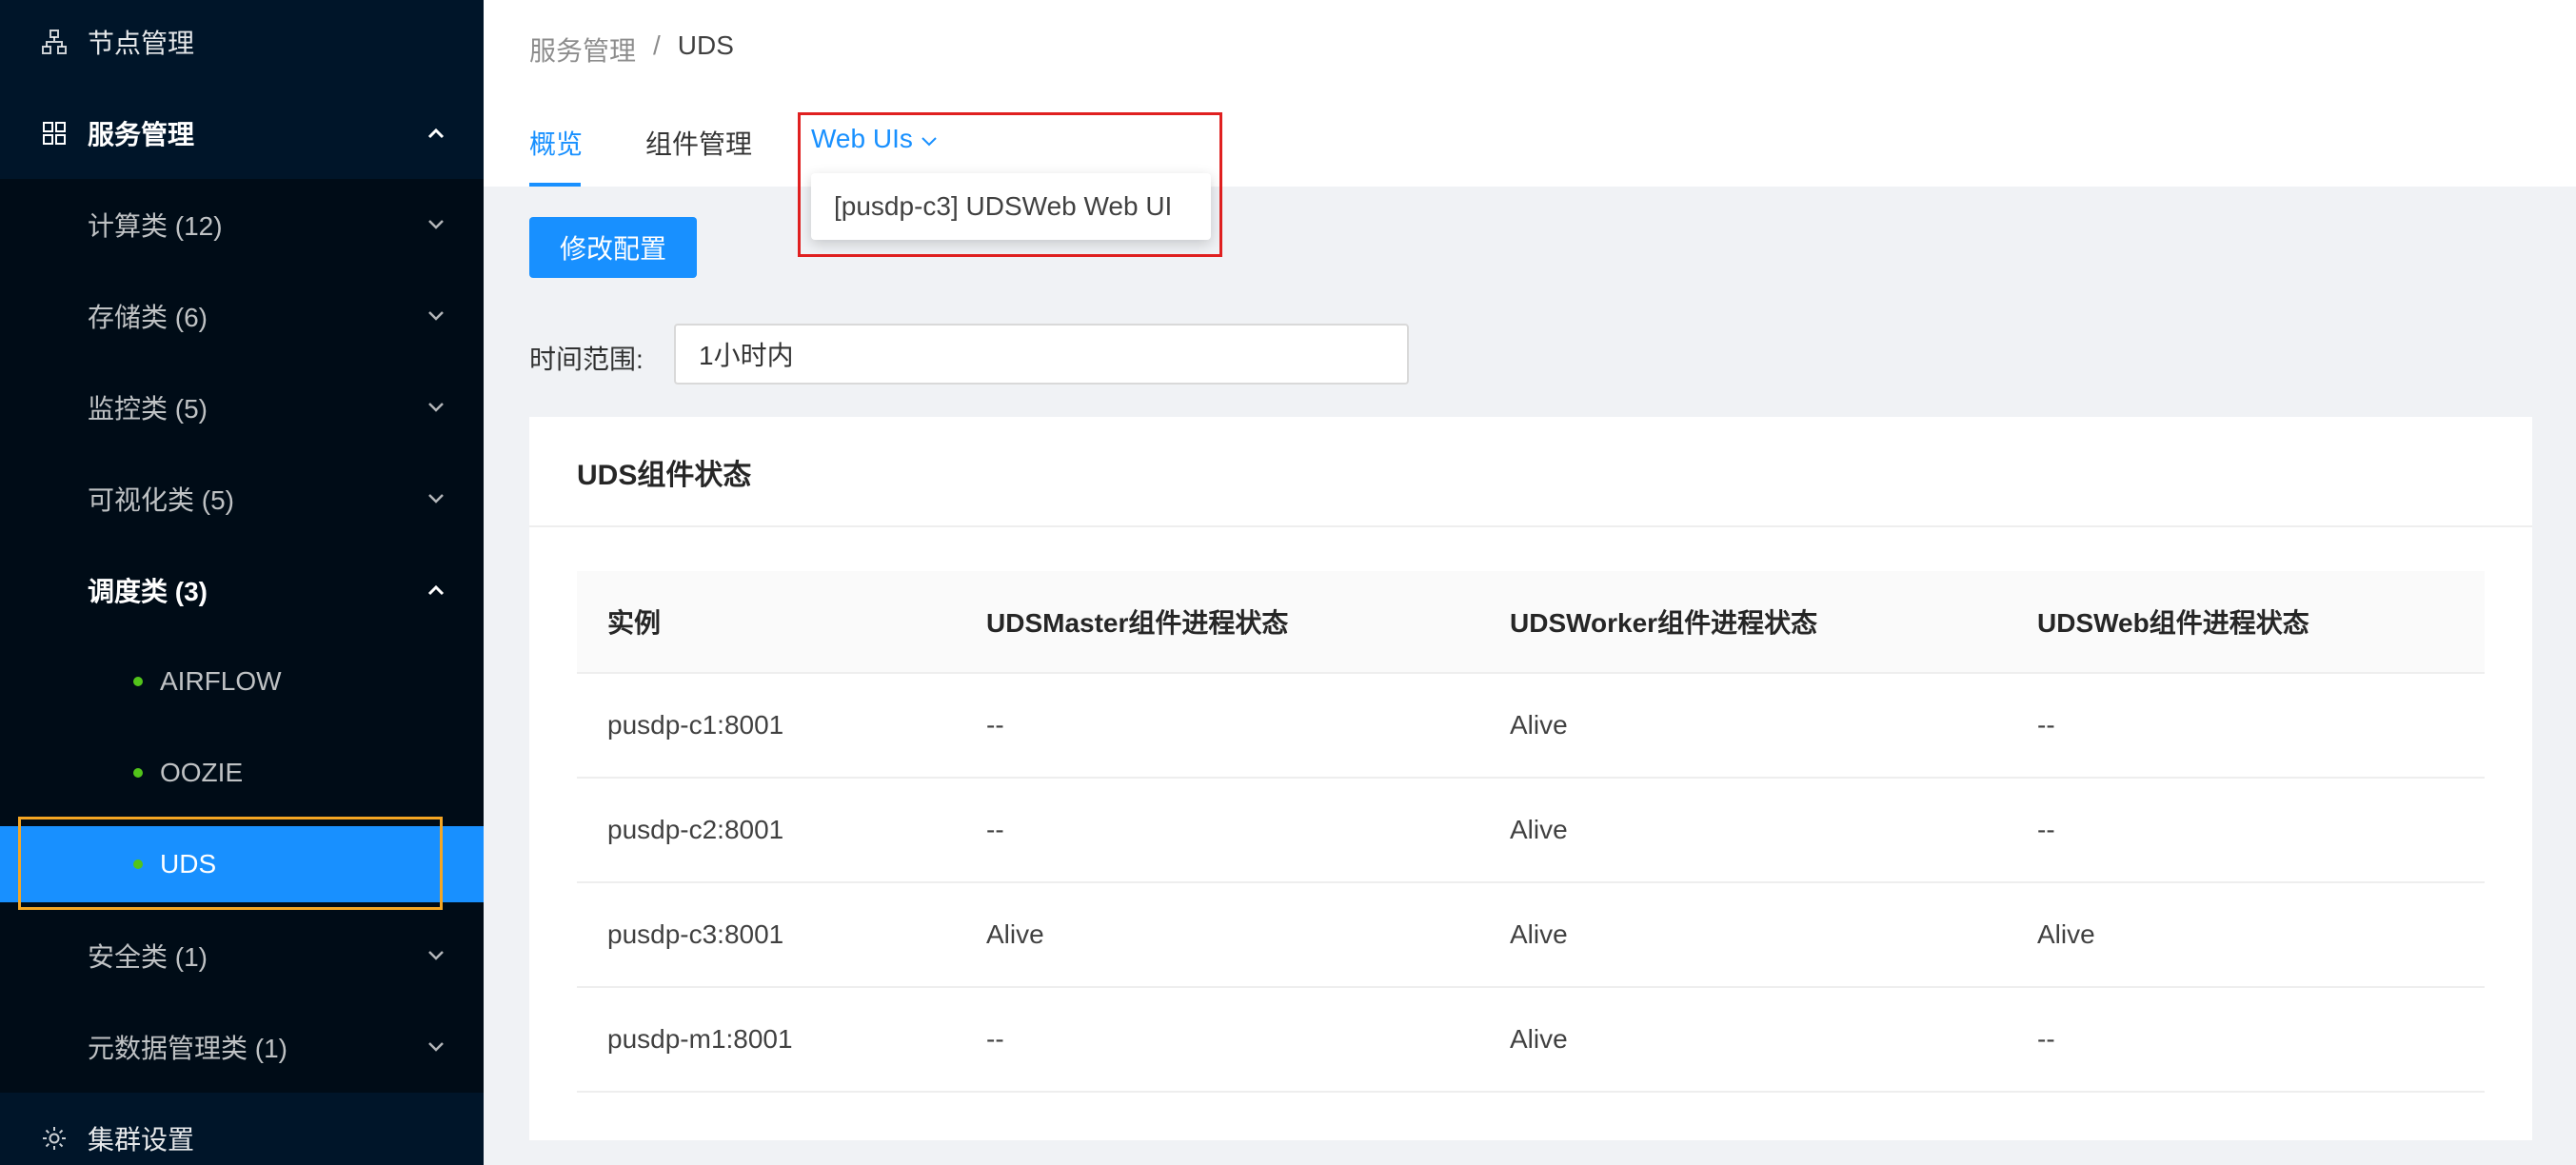 The image size is (2576, 1165). What do you see at coordinates (2173, 623) in the screenshot?
I see `column-header: UDSWeb组件进程状态` at bounding box center [2173, 623].